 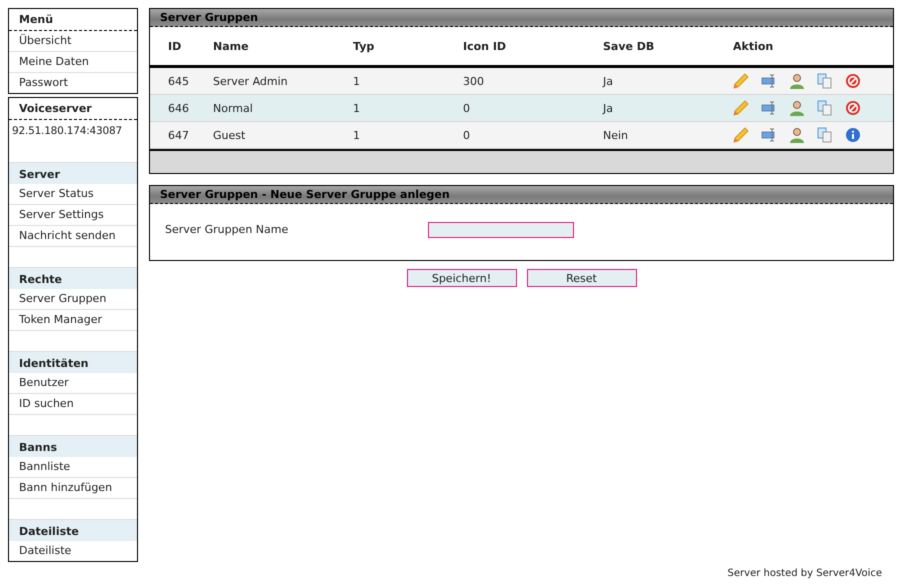 I want to click on table-cell-text: Server Admin, so click(x=251, y=81).